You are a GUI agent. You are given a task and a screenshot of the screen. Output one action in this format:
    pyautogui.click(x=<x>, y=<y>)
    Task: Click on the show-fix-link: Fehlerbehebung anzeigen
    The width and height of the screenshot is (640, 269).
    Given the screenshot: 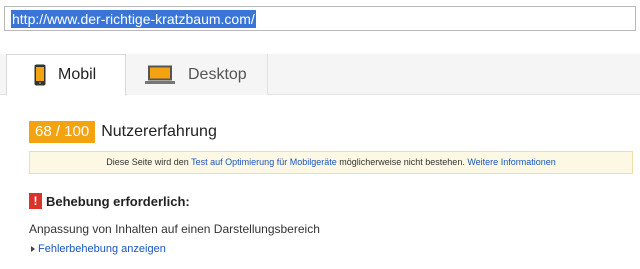 What is the action you would take?
    pyautogui.click(x=98, y=249)
    